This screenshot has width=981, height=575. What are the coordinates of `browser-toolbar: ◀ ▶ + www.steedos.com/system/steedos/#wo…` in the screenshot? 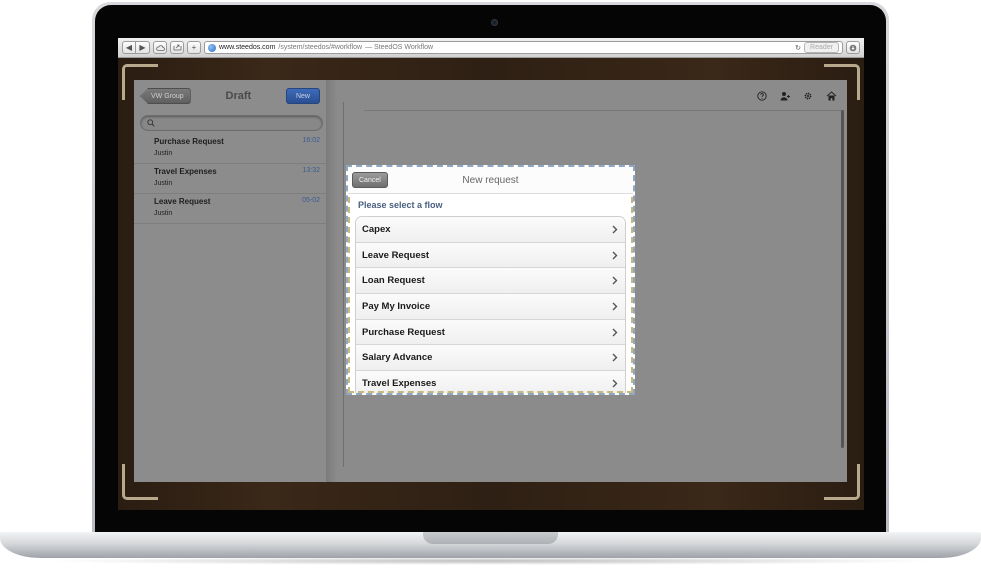 It's located at (491, 48).